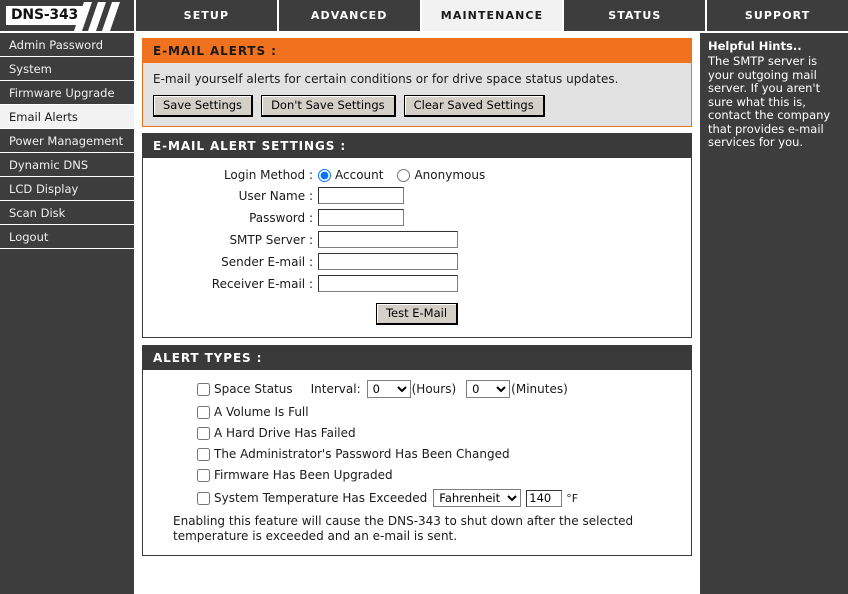 The image size is (848, 594). I want to click on sidebar-item-logout: Logout, so click(67, 237).